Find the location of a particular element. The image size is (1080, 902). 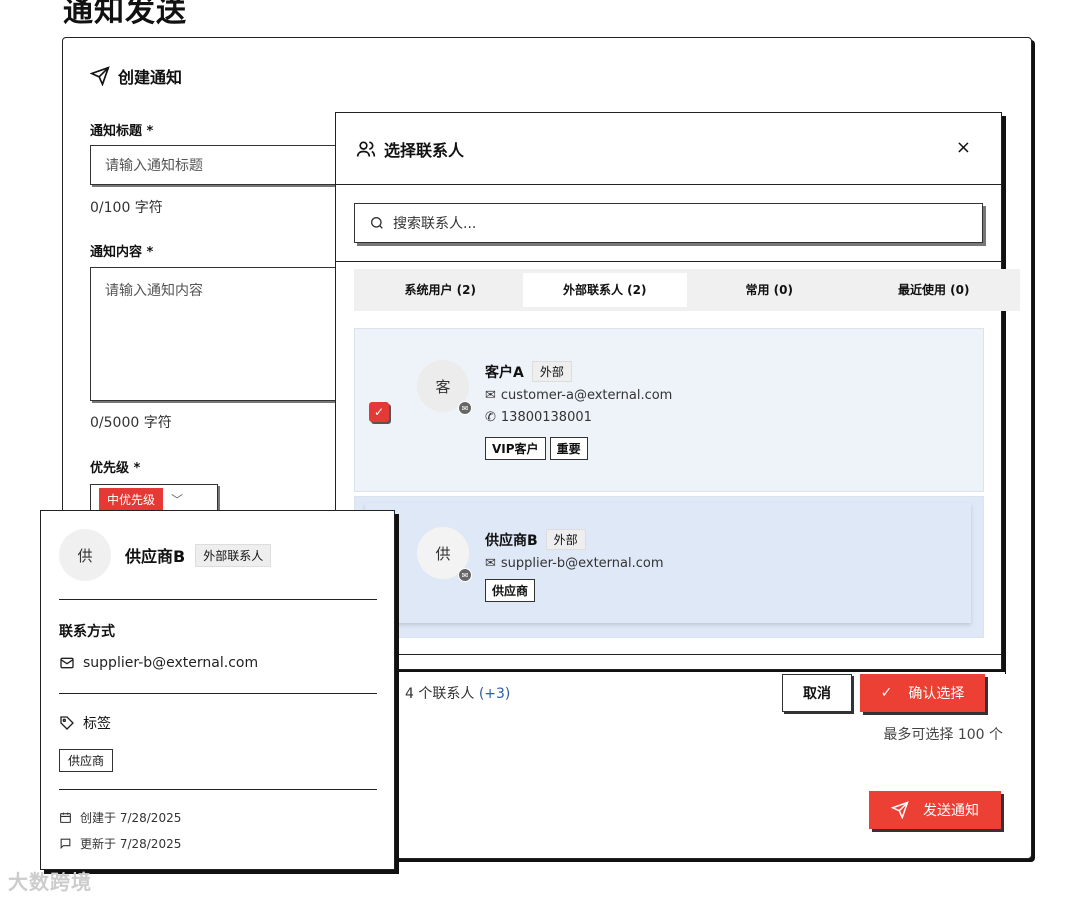

send-label: 发送通知 is located at coordinates (951, 811).